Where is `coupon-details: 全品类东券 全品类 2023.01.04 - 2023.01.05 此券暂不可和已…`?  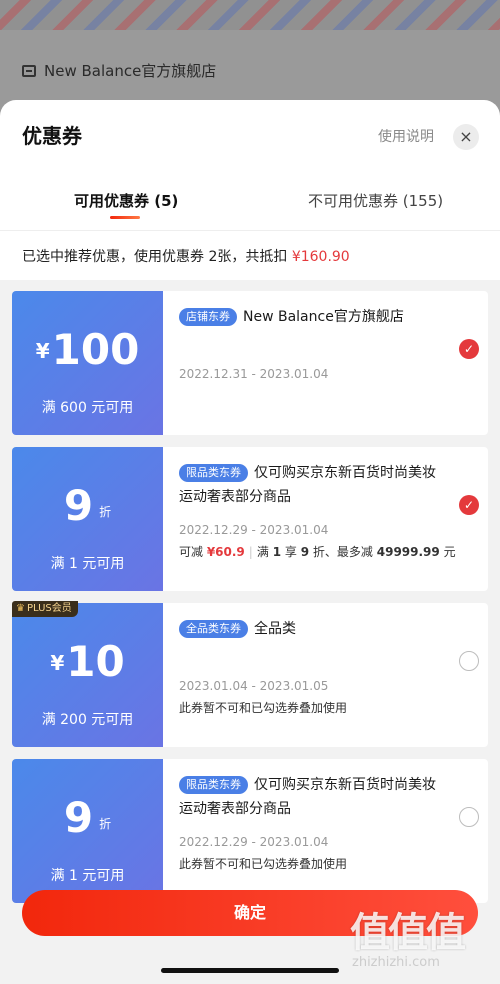 coupon-details: 全品类东券 全品类 2023.01.04 - 2023.01.05 此券暂不可和已… is located at coordinates (325, 675).